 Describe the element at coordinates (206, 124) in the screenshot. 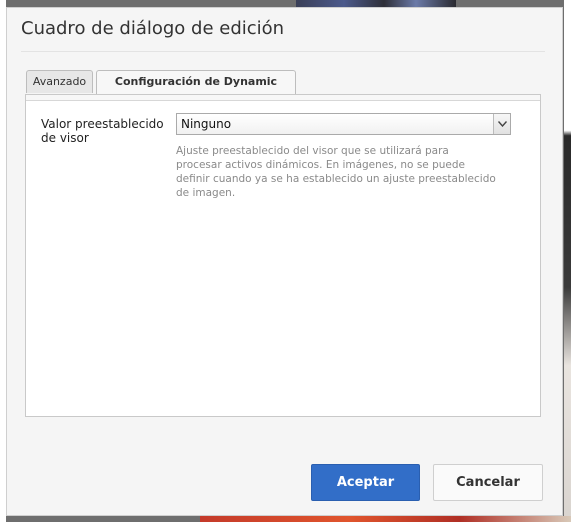

I see `viewer-preset-selected-value: Ninguno` at that location.